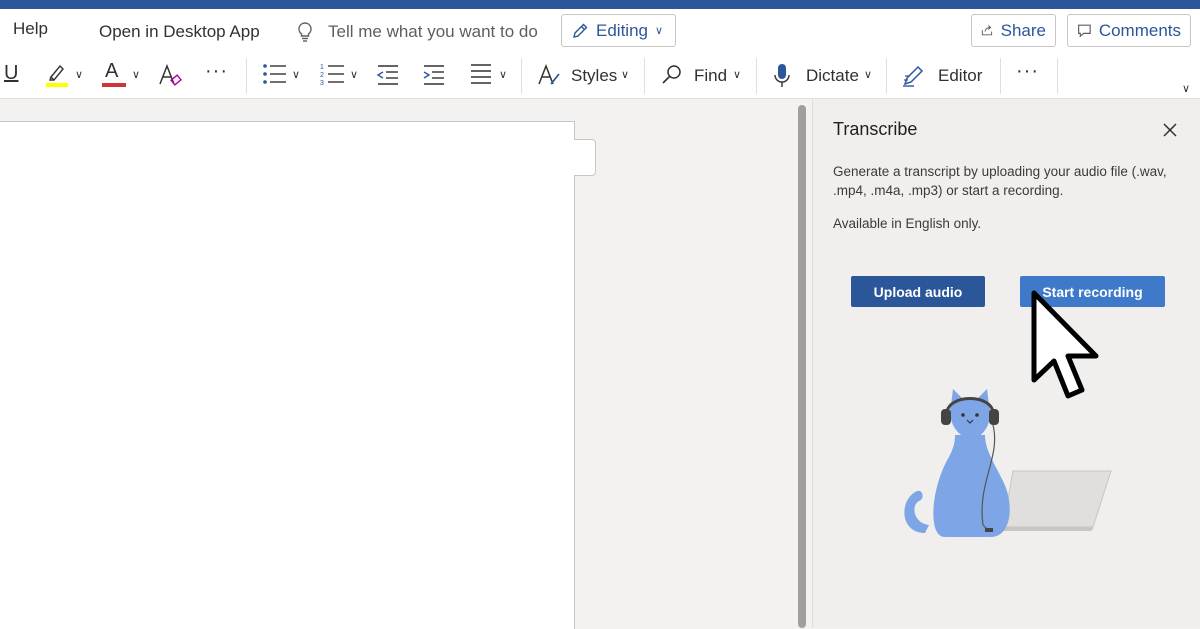 The image size is (1200, 629). What do you see at coordinates (179, 32) in the screenshot?
I see `open-in-desktop-app-button: Open in Desktop App` at bounding box center [179, 32].